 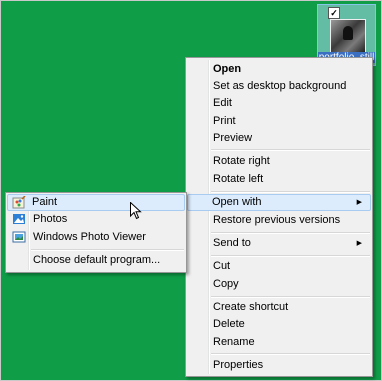 I want to click on menu-item-edit: Edit, so click(x=279, y=103).